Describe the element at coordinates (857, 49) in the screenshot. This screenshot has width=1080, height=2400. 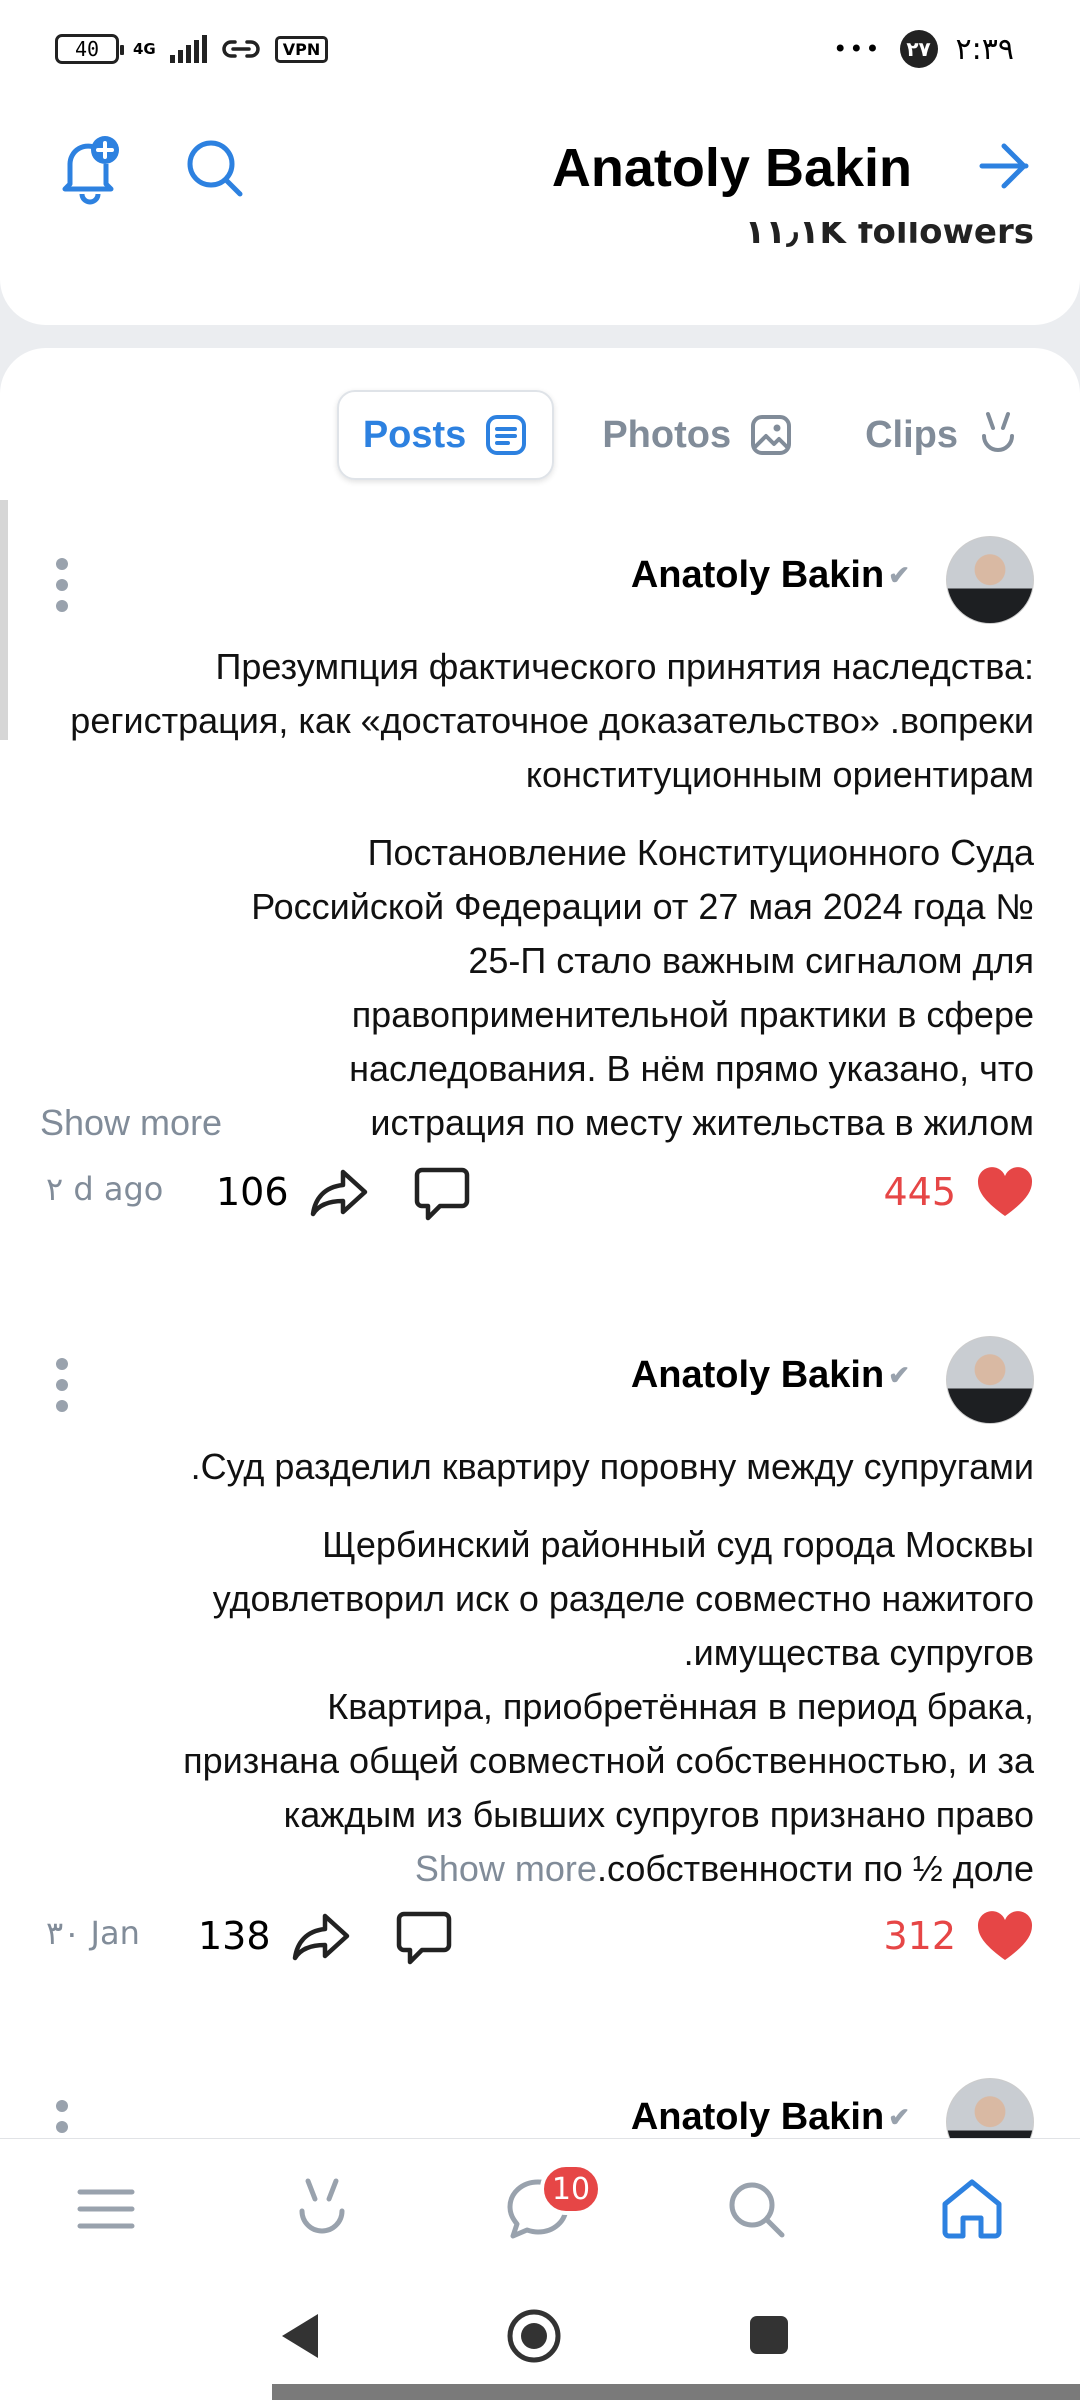
I see `more-notifications-icon: •••` at that location.